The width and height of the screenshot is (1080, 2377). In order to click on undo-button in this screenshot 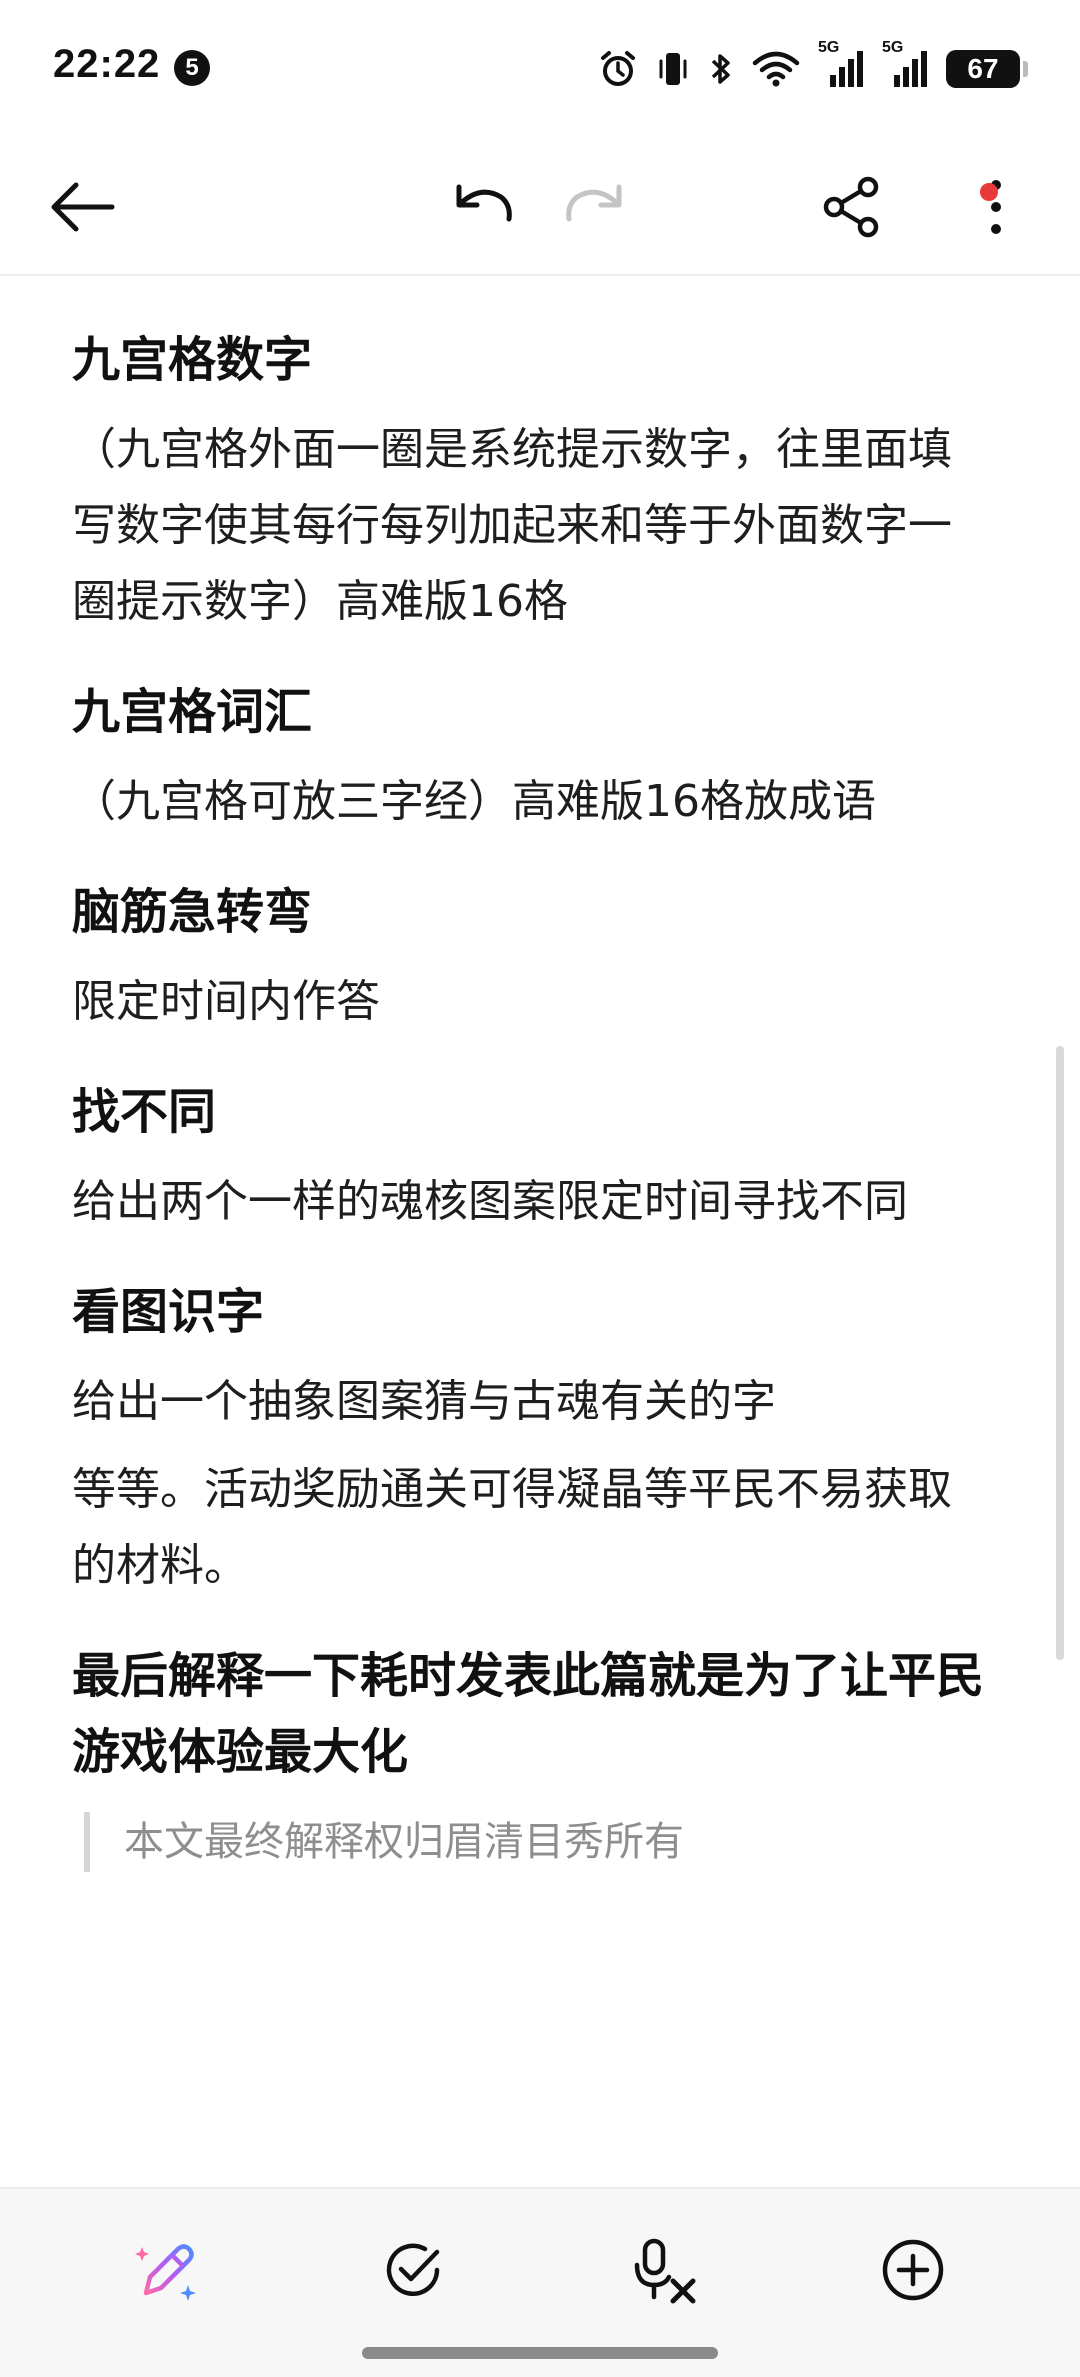, I will do `click(484, 207)`.